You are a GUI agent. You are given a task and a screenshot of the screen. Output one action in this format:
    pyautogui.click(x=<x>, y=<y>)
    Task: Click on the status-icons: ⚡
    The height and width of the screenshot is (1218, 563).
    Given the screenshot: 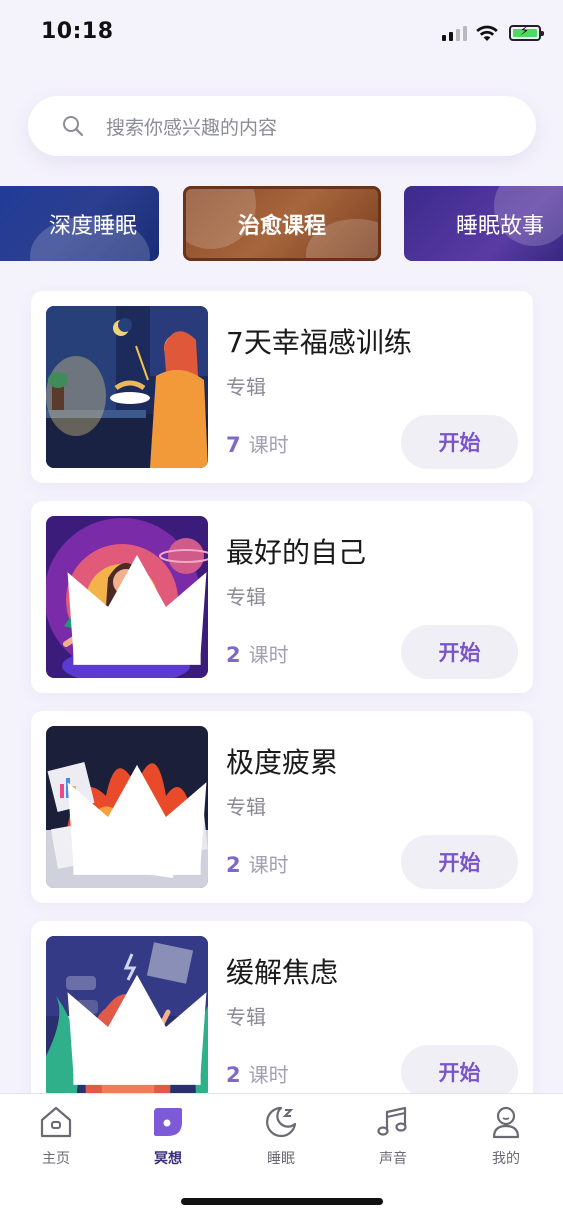 What is the action you would take?
    pyautogui.click(x=493, y=33)
    